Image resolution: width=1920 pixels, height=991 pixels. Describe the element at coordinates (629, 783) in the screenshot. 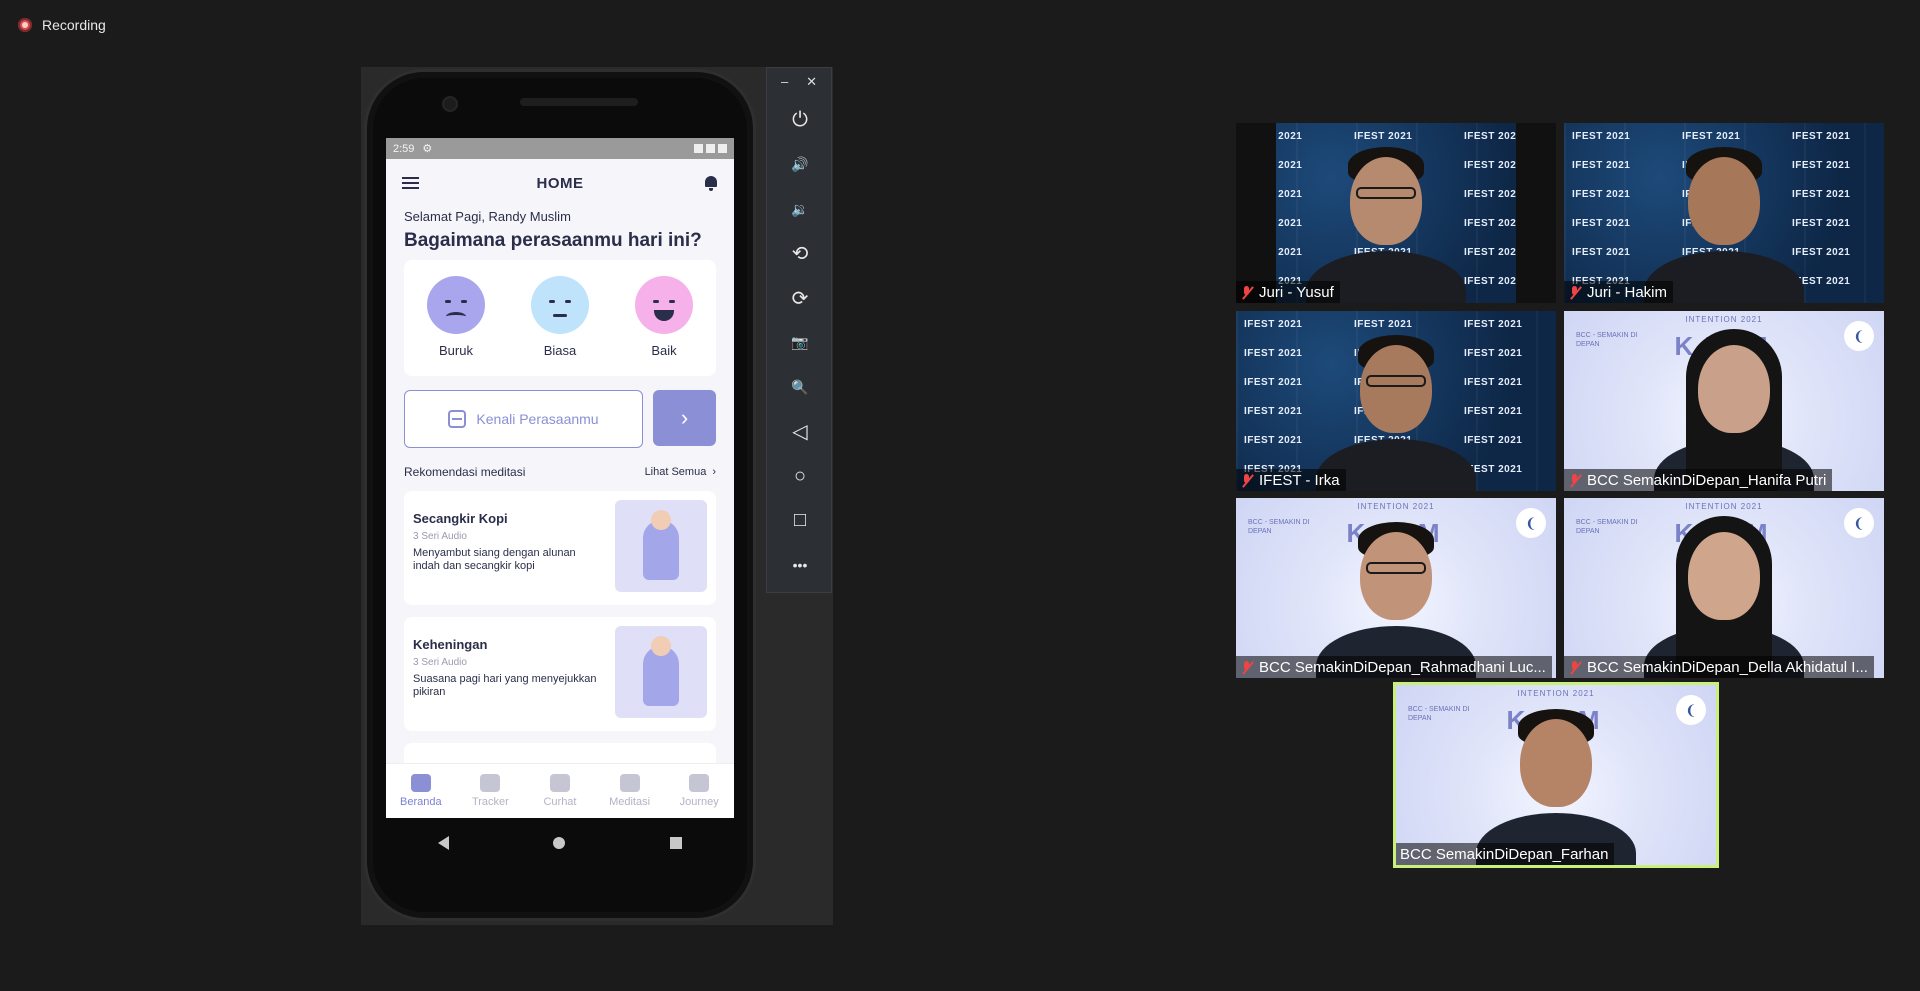

I see `music-icon` at that location.